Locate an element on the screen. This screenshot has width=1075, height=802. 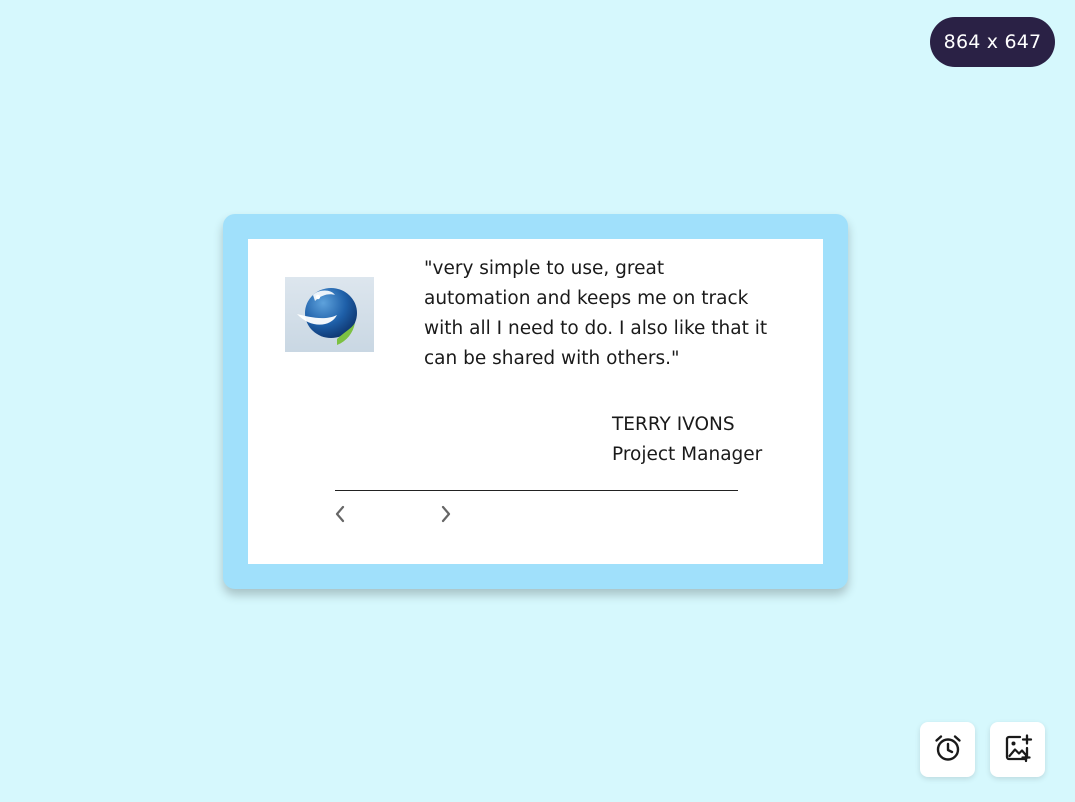
add-image-button is located at coordinates (1017, 749).